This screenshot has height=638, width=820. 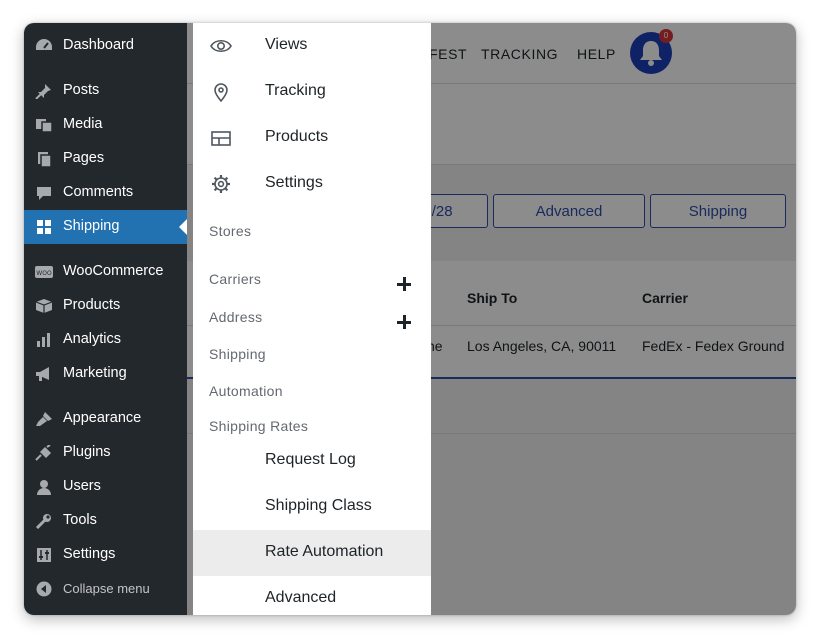 I want to click on sidebar-item-label: Shipping, so click(x=91, y=226).